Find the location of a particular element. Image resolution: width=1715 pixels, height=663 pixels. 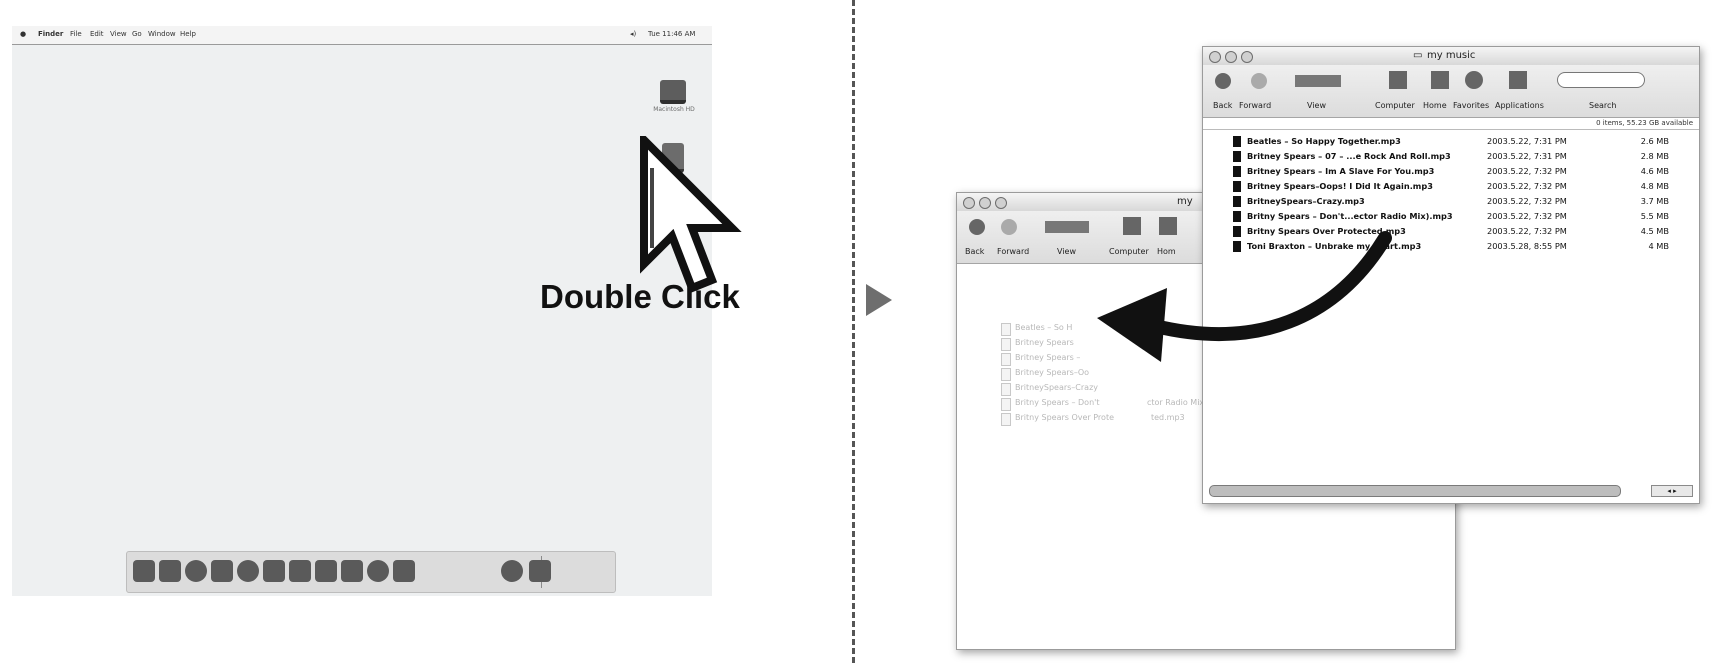

folder-icon: ▭ is located at coordinates (1418, 55).